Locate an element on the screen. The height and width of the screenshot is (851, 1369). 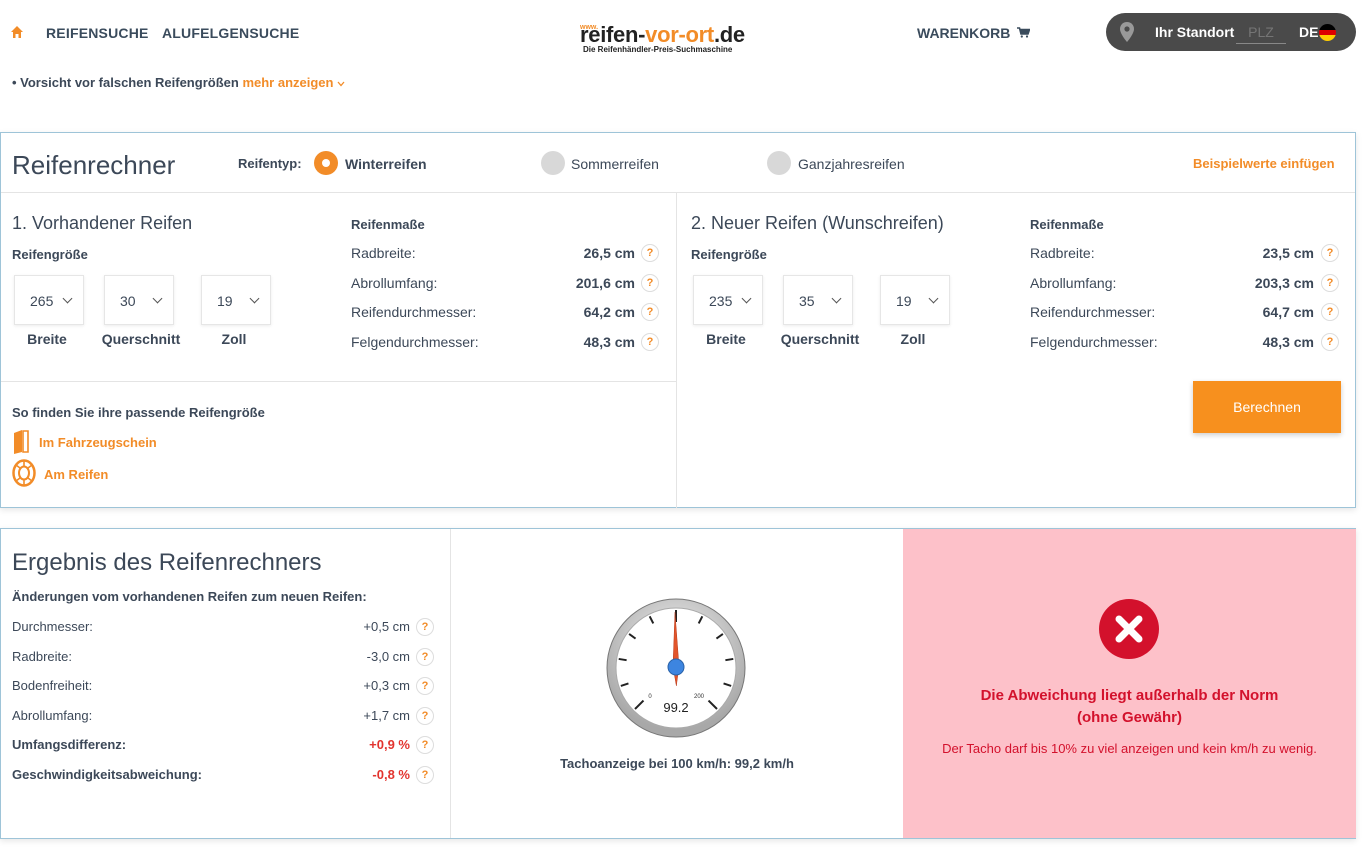
tire-icon is located at coordinates (24, 473).